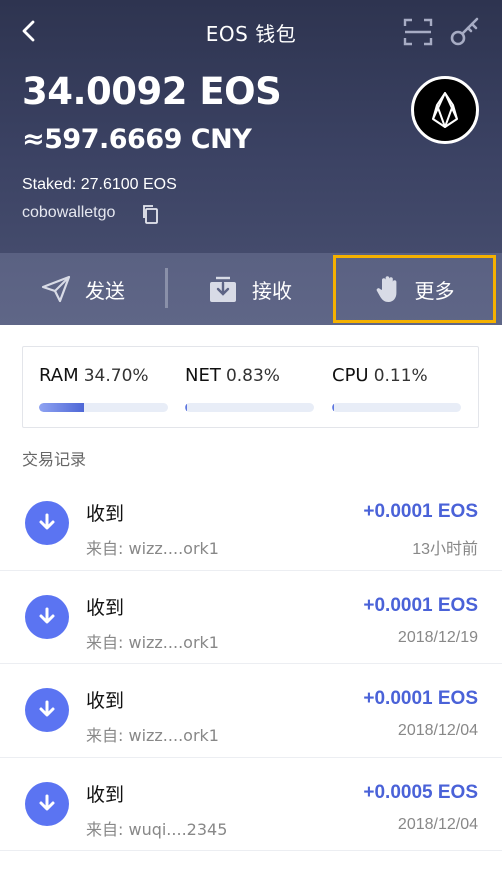 This screenshot has height=872, width=502. I want to click on fiat-balance: ≈597.6669 CNY, so click(137, 139).